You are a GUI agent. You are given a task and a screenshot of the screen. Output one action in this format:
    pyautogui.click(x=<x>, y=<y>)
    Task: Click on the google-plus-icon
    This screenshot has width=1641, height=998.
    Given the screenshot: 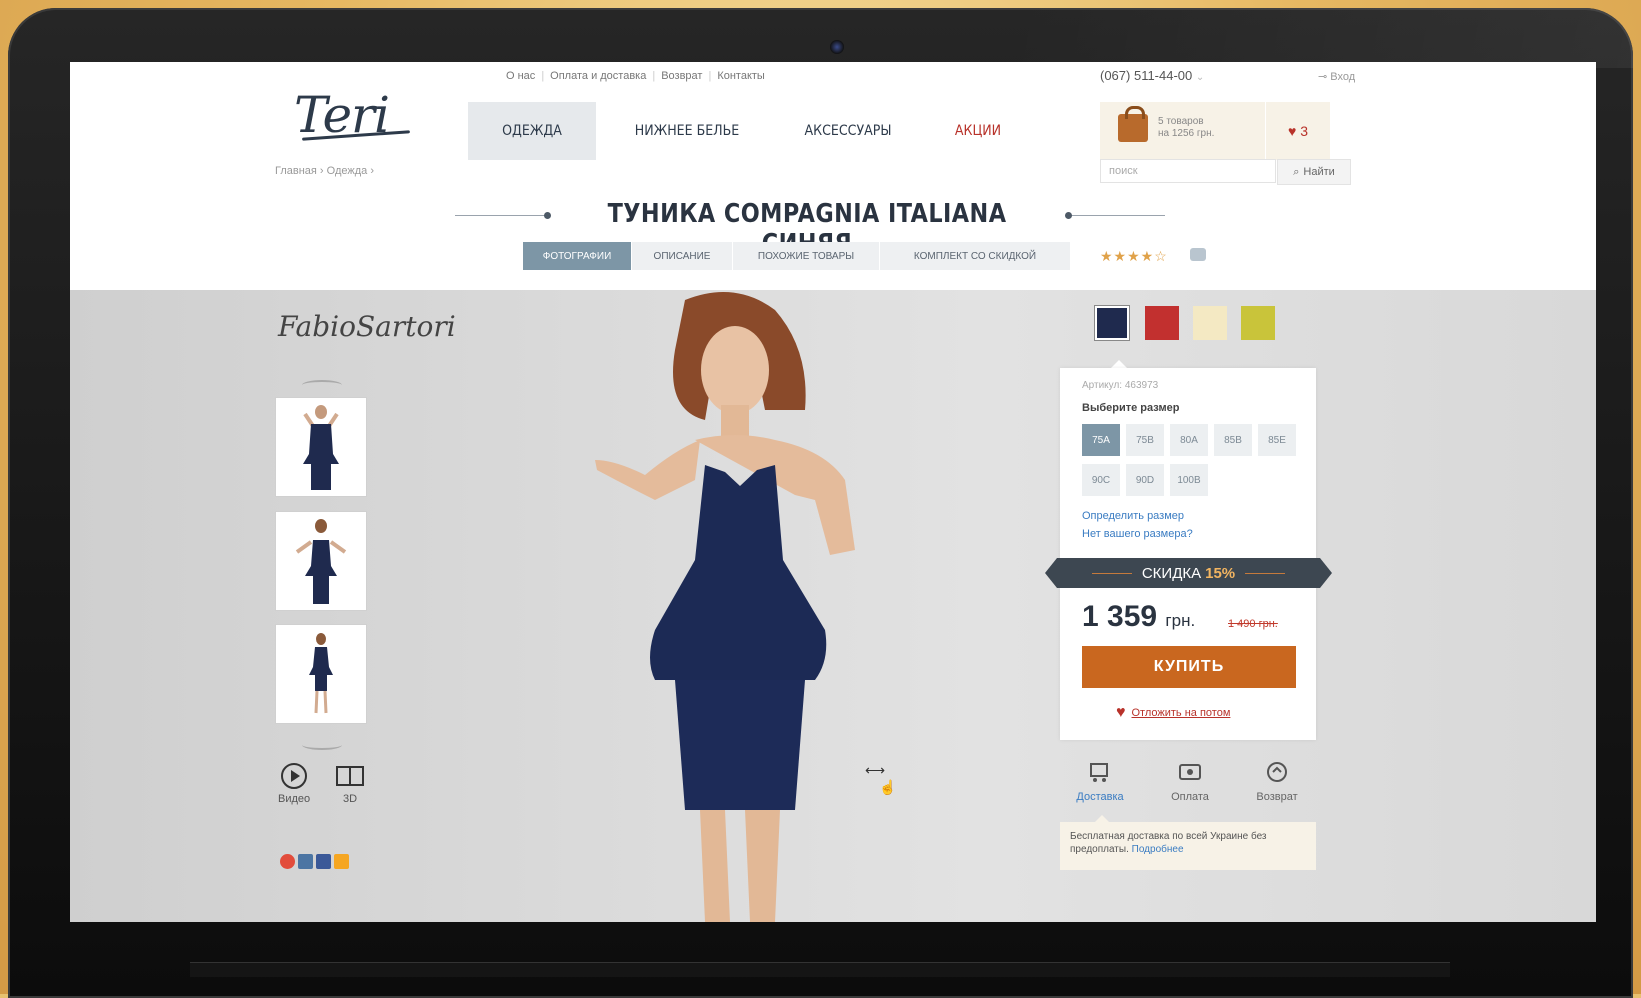 What is the action you would take?
    pyautogui.click(x=287, y=861)
    